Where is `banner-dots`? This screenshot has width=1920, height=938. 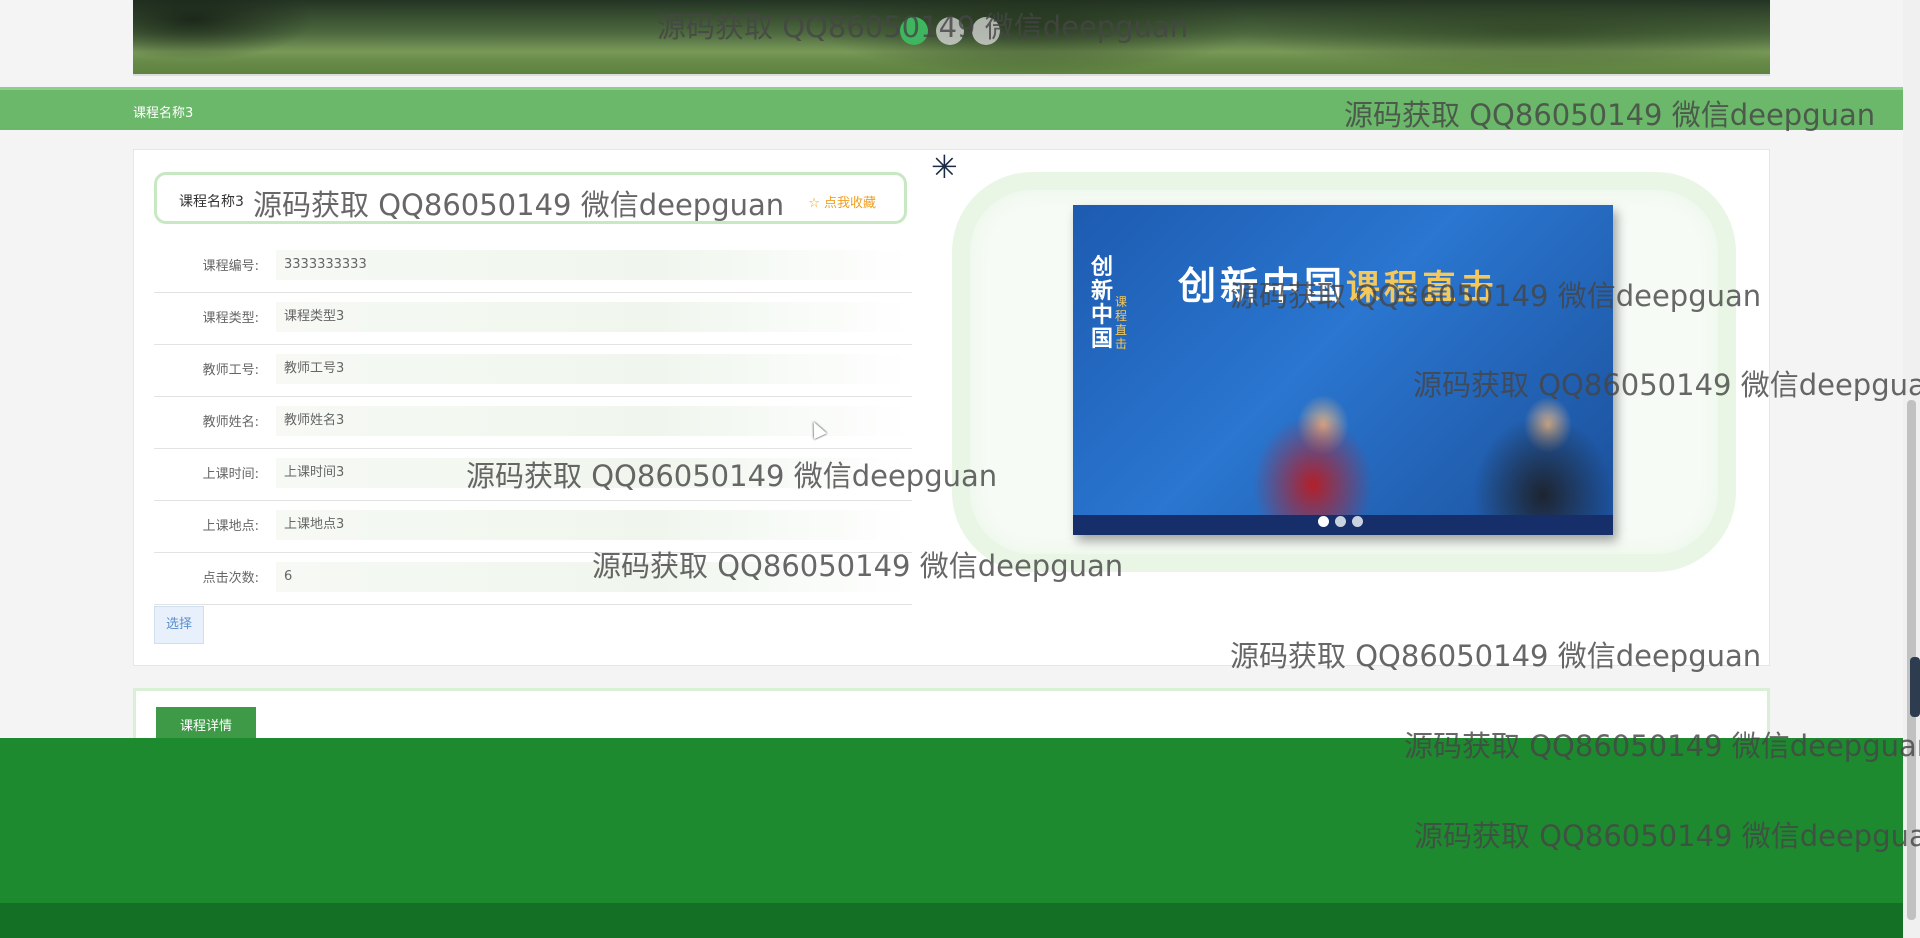
banner-dots is located at coordinates (950, 31).